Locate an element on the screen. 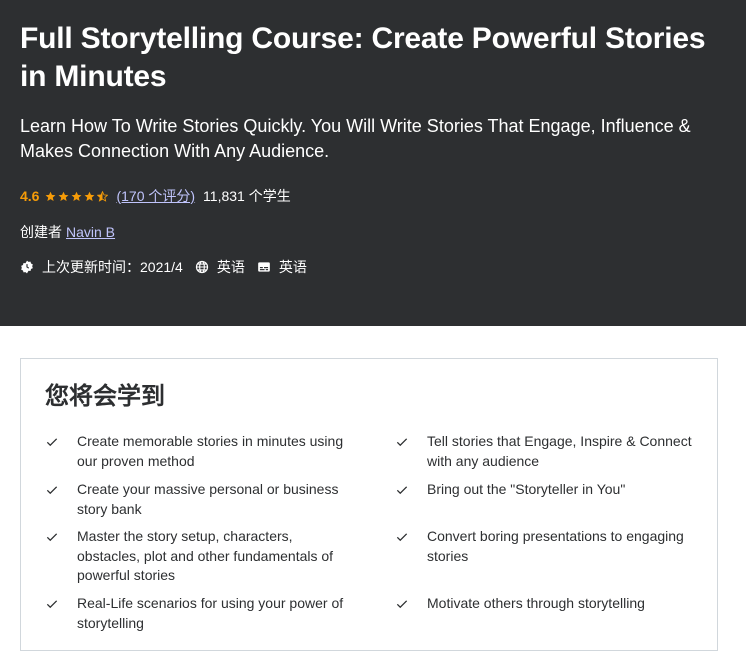  star-rating is located at coordinates (77, 196).